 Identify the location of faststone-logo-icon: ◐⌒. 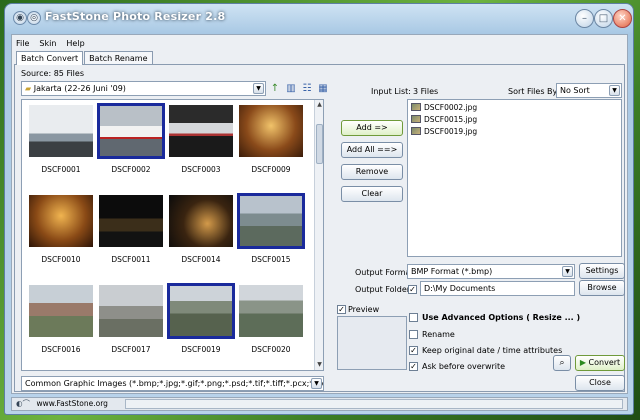
(23, 403).